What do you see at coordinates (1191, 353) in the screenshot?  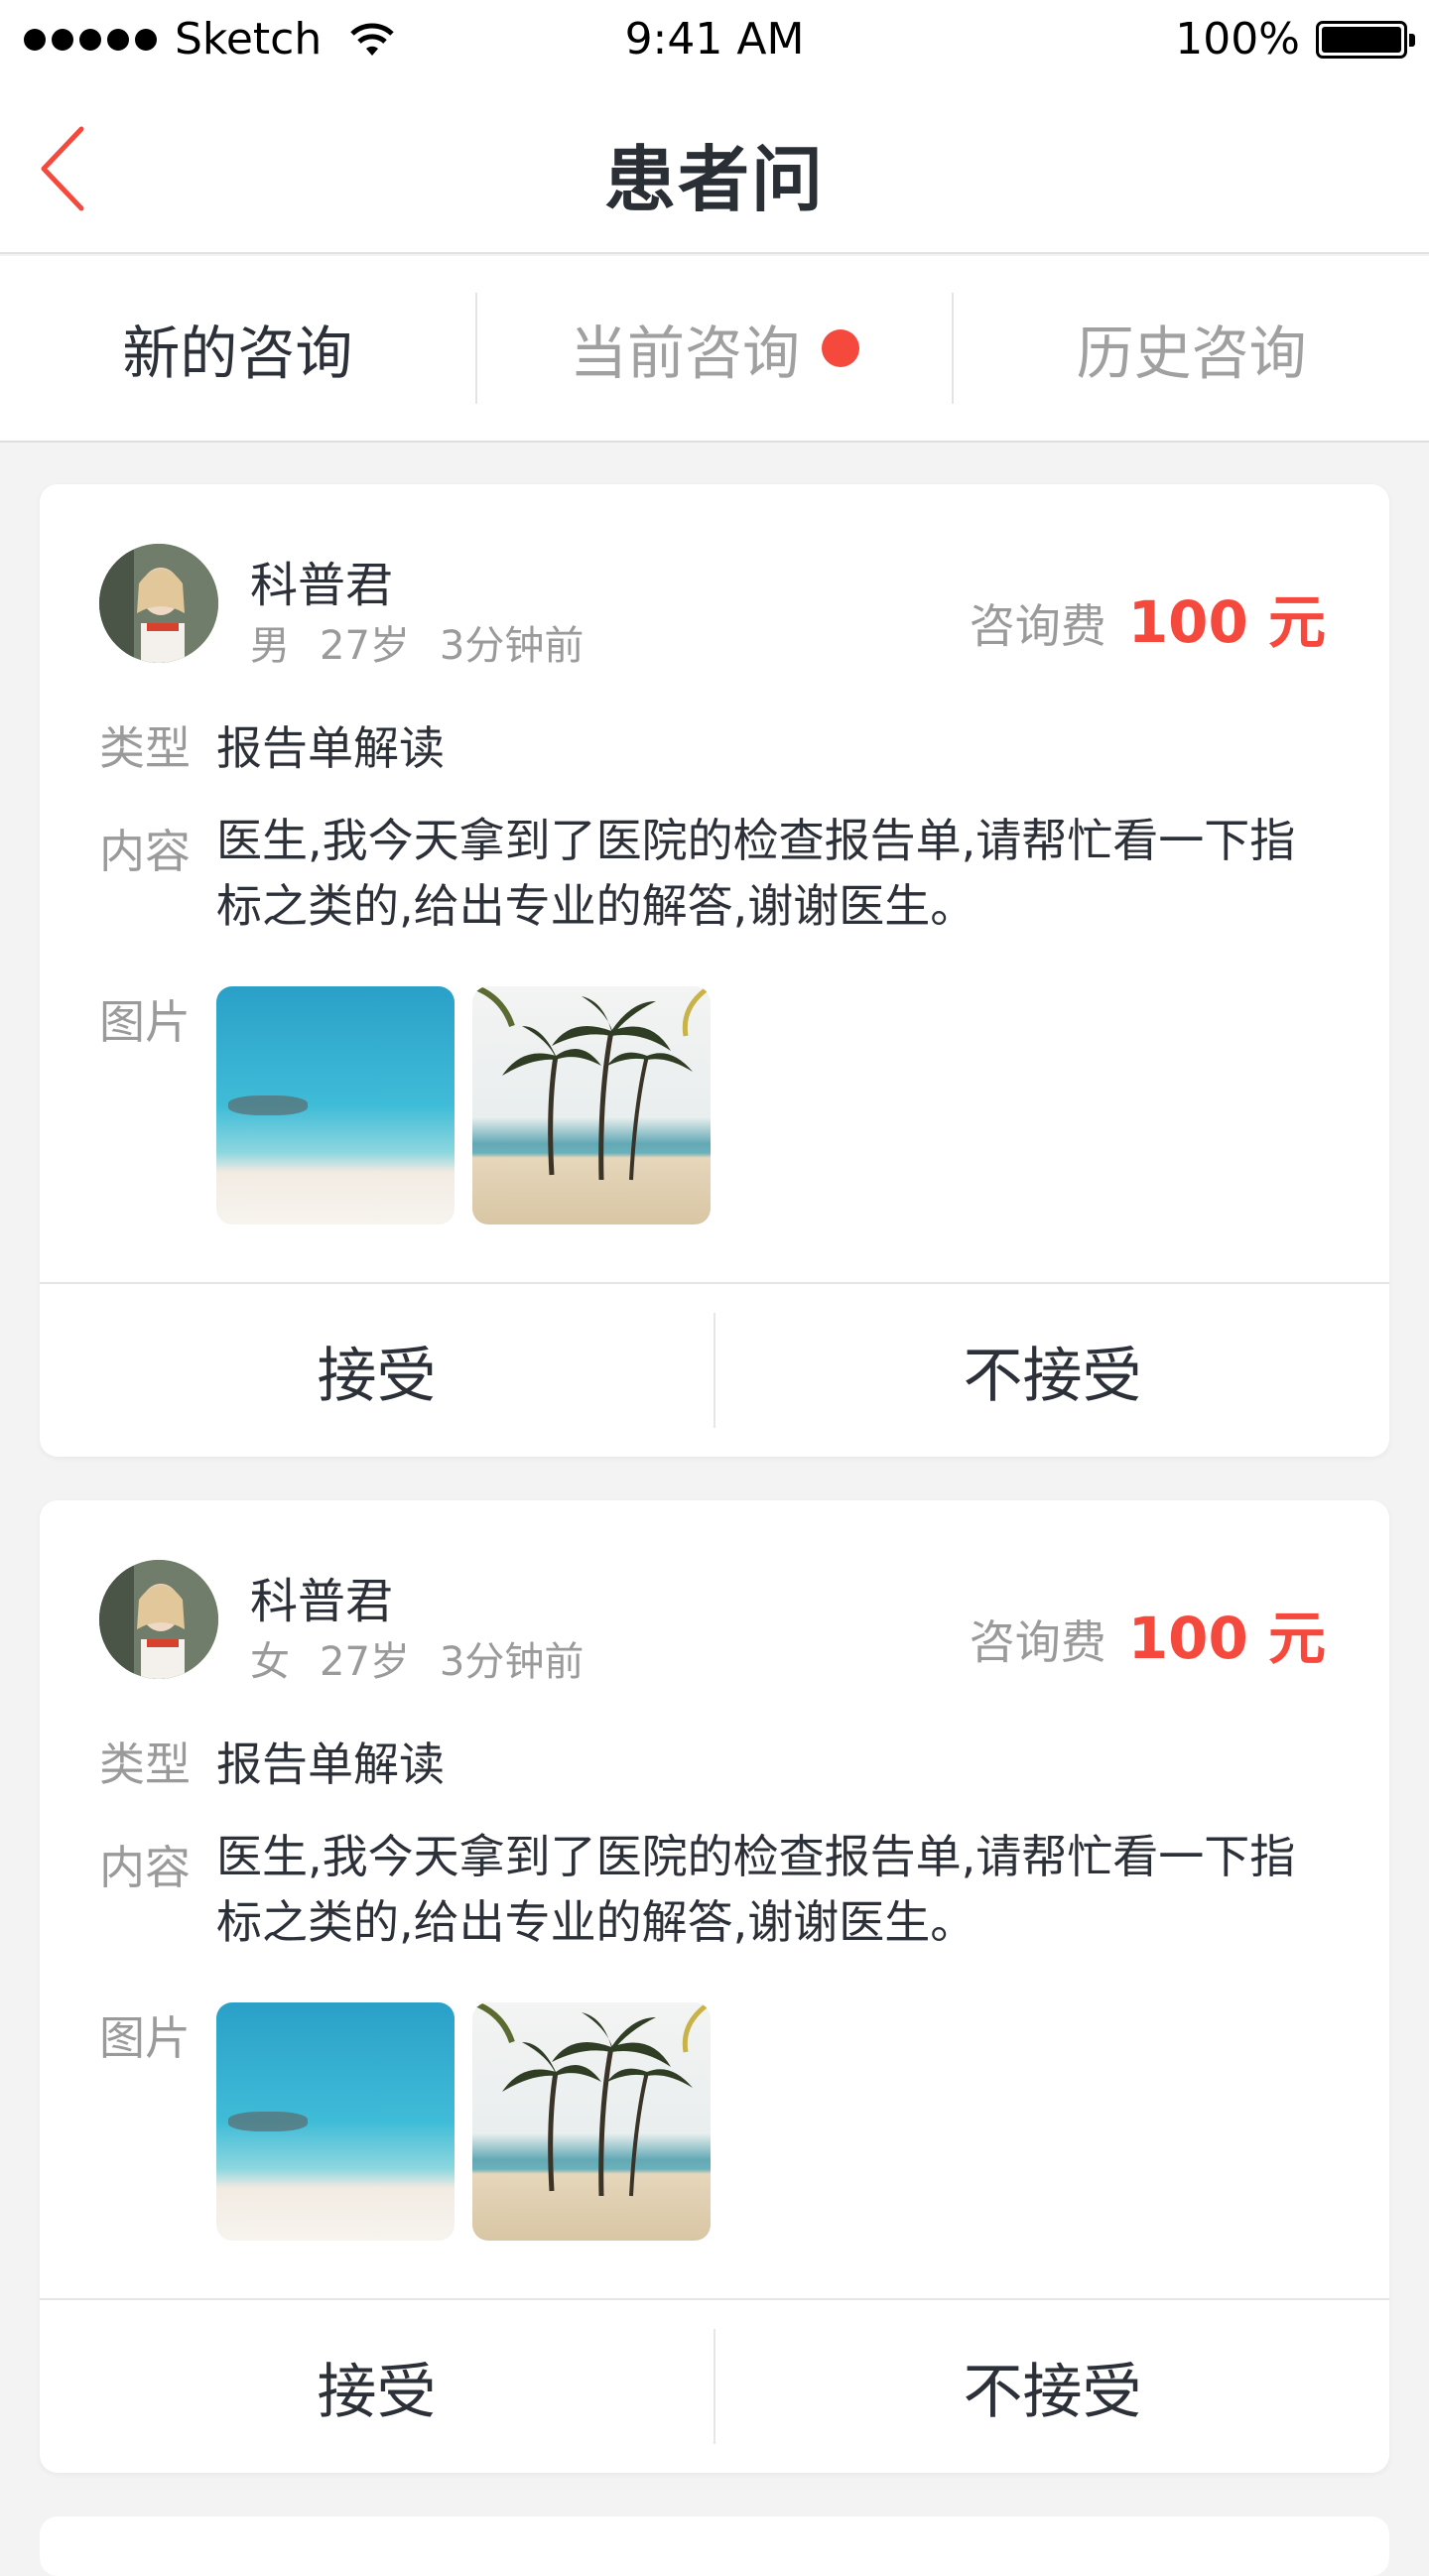 I see `tab-label: 历史咨询` at bounding box center [1191, 353].